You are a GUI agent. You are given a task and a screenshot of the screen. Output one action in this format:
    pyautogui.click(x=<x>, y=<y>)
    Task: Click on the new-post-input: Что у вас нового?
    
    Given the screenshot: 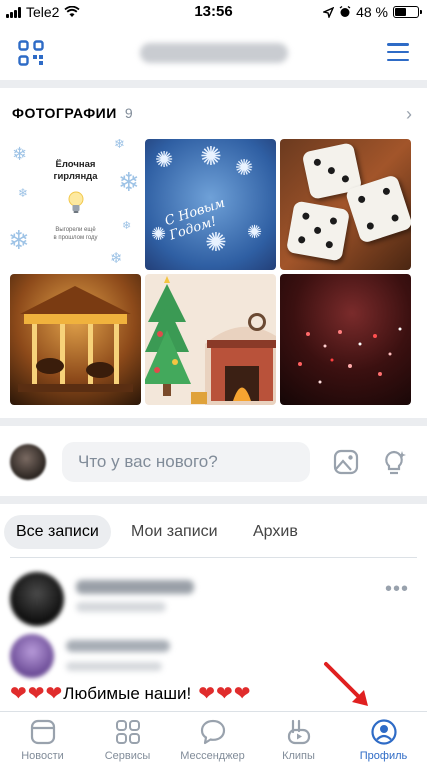 What is the action you would take?
    pyautogui.click(x=186, y=462)
    